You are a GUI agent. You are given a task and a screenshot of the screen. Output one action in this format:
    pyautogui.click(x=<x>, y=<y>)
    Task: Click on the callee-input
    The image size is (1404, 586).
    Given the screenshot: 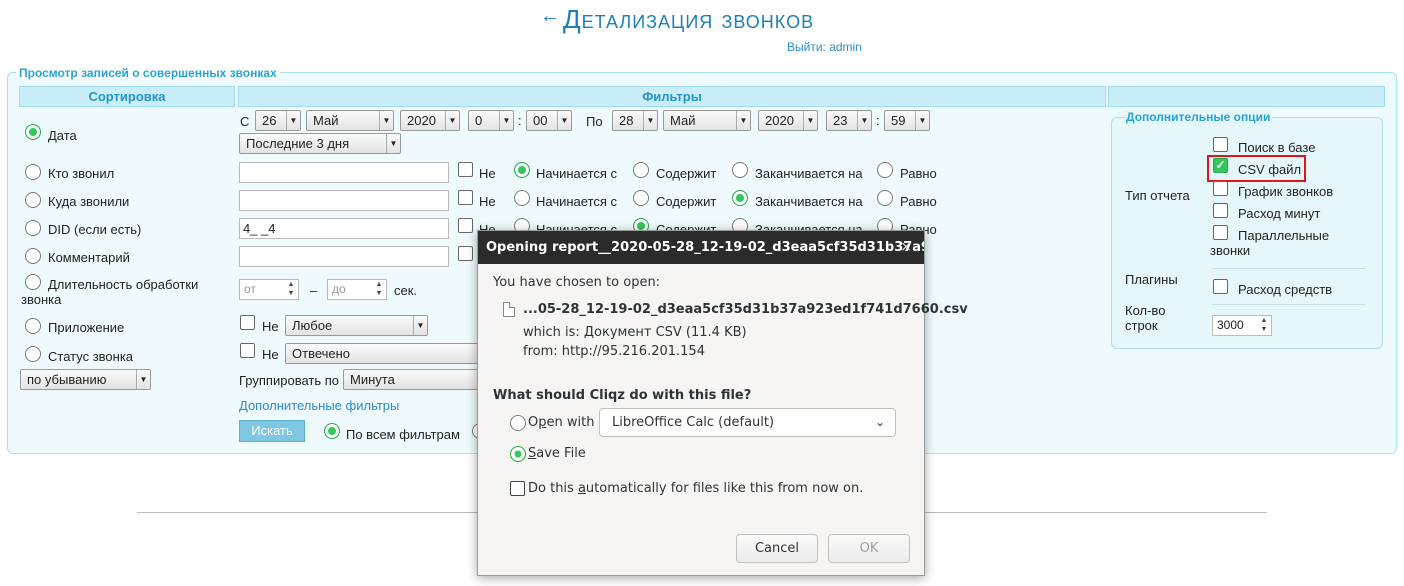 What is the action you would take?
    pyautogui.click(x=344, y=200)
    